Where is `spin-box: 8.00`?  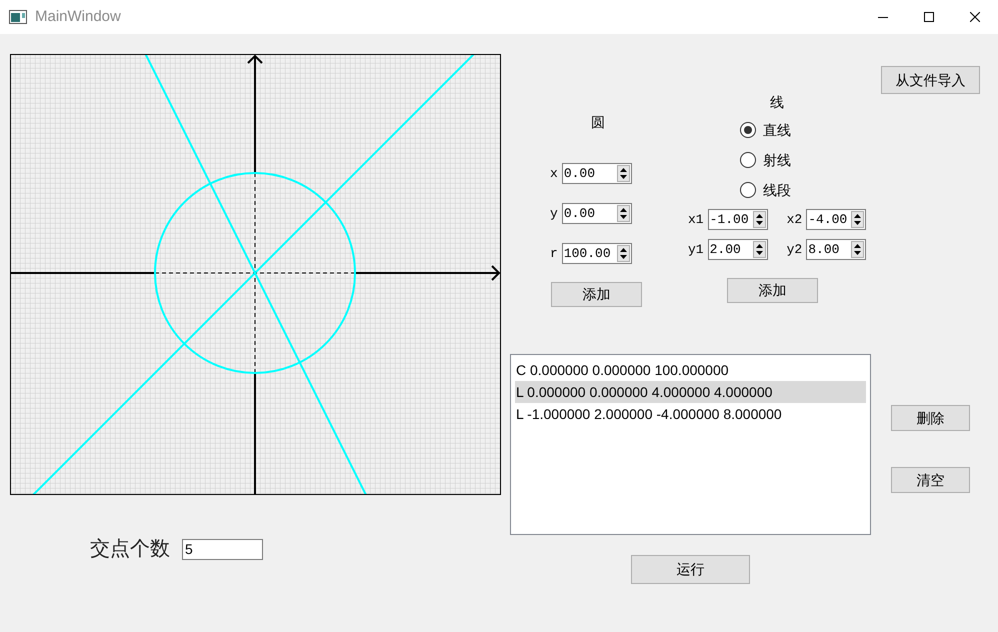
spin-box: 8.00 is located at coordinates (836, 249).